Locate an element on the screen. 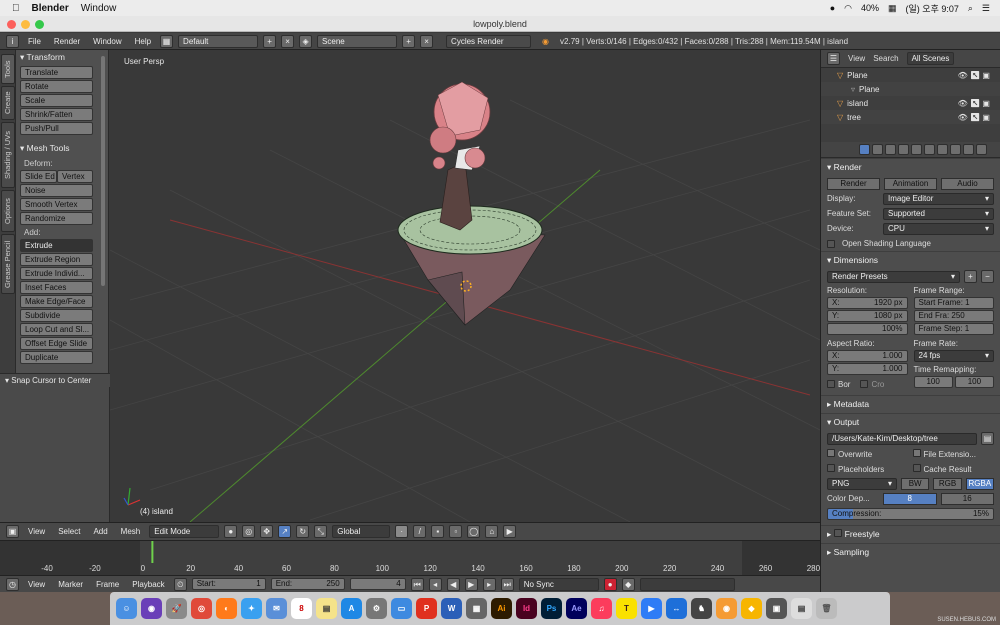  word-icon: W is located at coordinates (451, 608).